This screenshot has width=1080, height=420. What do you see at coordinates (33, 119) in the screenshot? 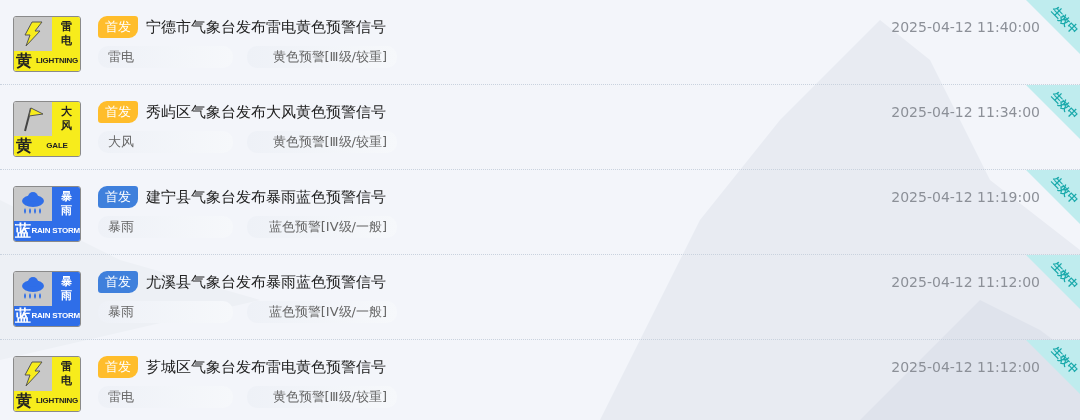
I see `flag-icon` at bounding box center [33, 119].